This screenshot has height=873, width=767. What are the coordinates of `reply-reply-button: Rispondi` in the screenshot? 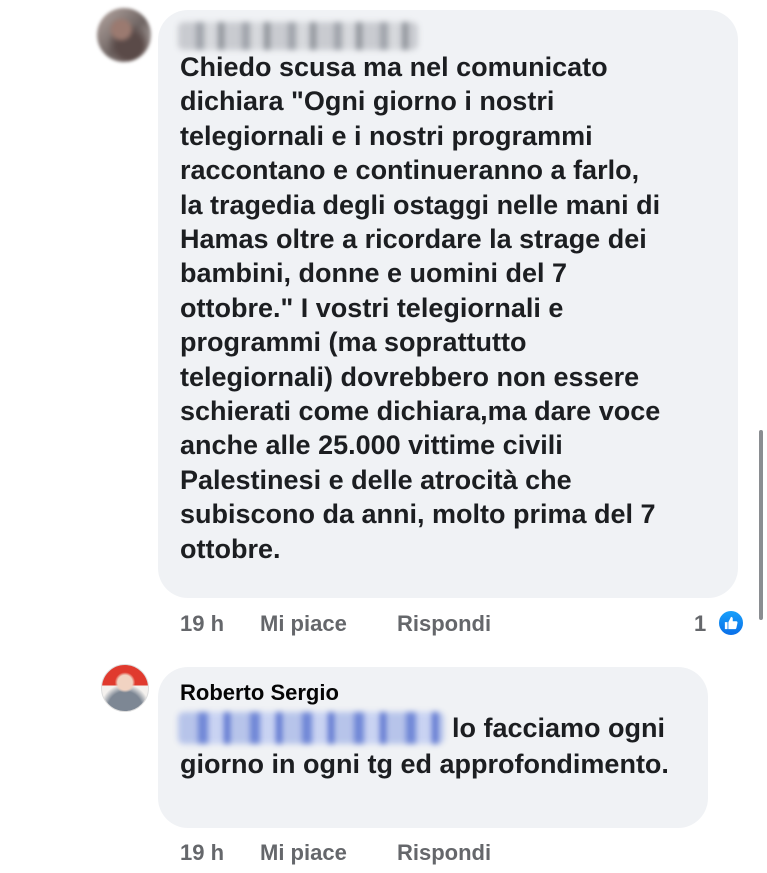 It's located at (444, 853).